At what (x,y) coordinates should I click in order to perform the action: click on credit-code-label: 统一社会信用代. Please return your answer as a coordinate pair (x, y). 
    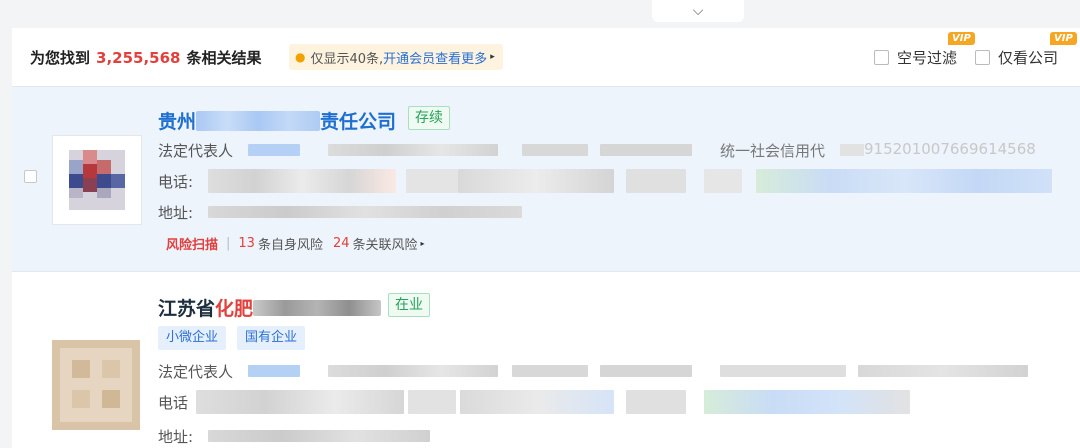
    Looking at the image, I should click on (773, 151).